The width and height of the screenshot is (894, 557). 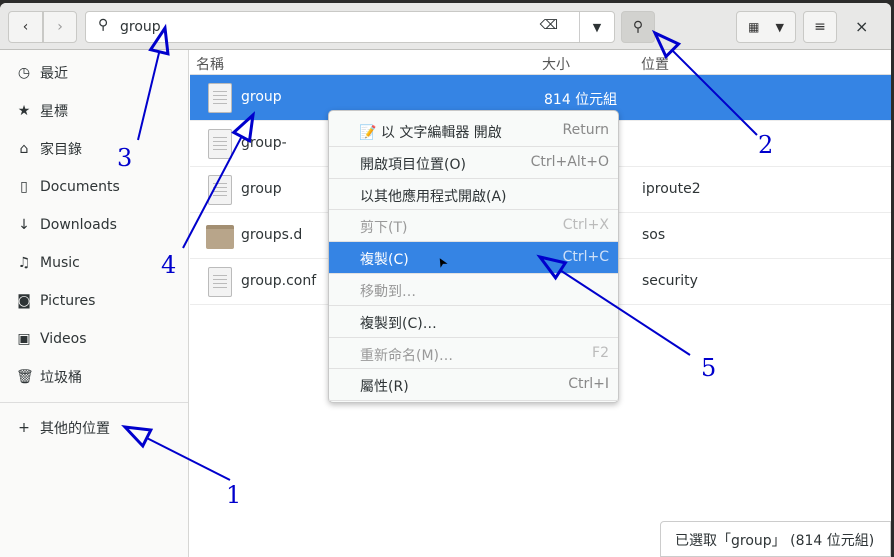 I want to click on annotation-1: 1, so click(x=233, y=495).